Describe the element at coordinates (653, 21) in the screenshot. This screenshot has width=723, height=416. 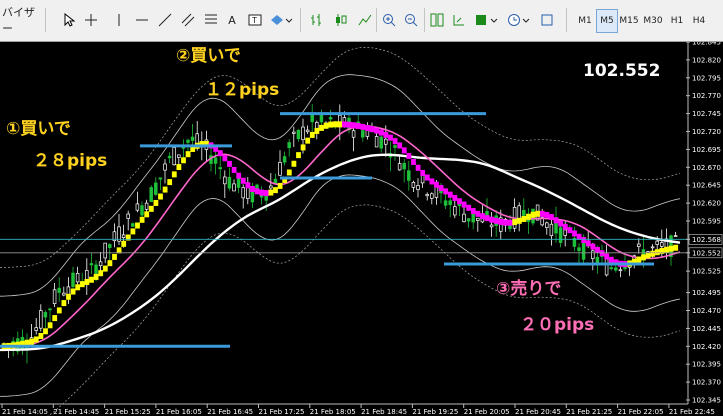
I see `timeframe-m30: M30` at that location.